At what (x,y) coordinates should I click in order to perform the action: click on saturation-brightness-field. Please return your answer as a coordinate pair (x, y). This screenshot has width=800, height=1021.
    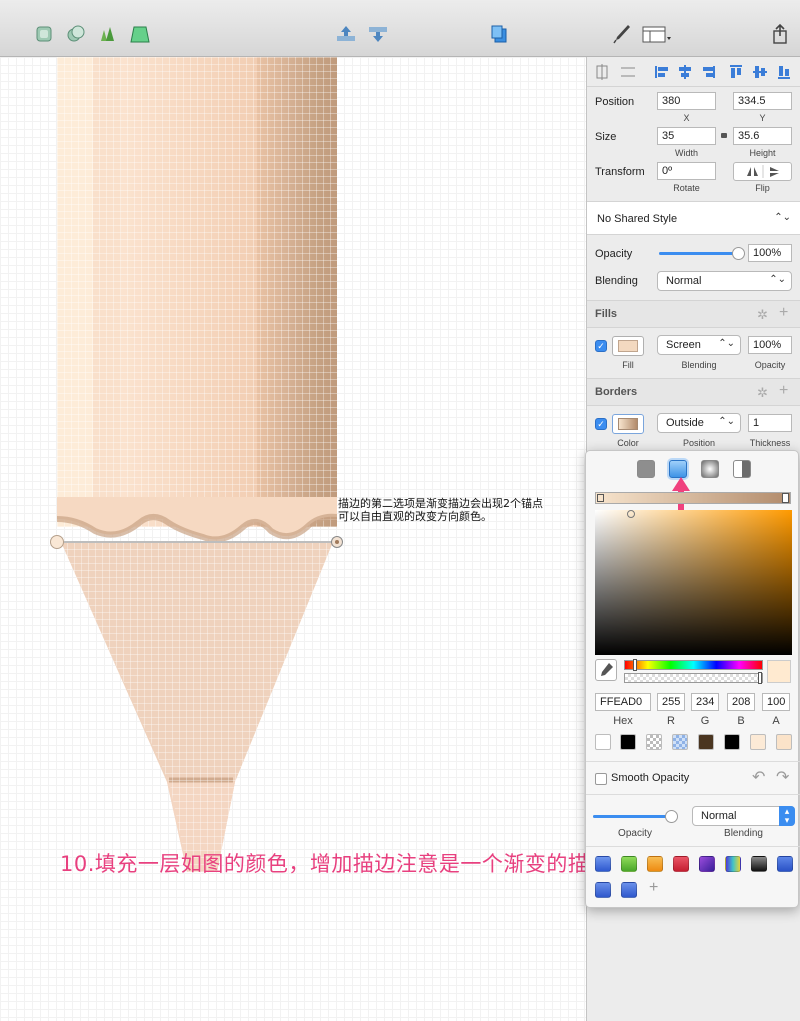
    Looking at the image, I should click on (693, 582).